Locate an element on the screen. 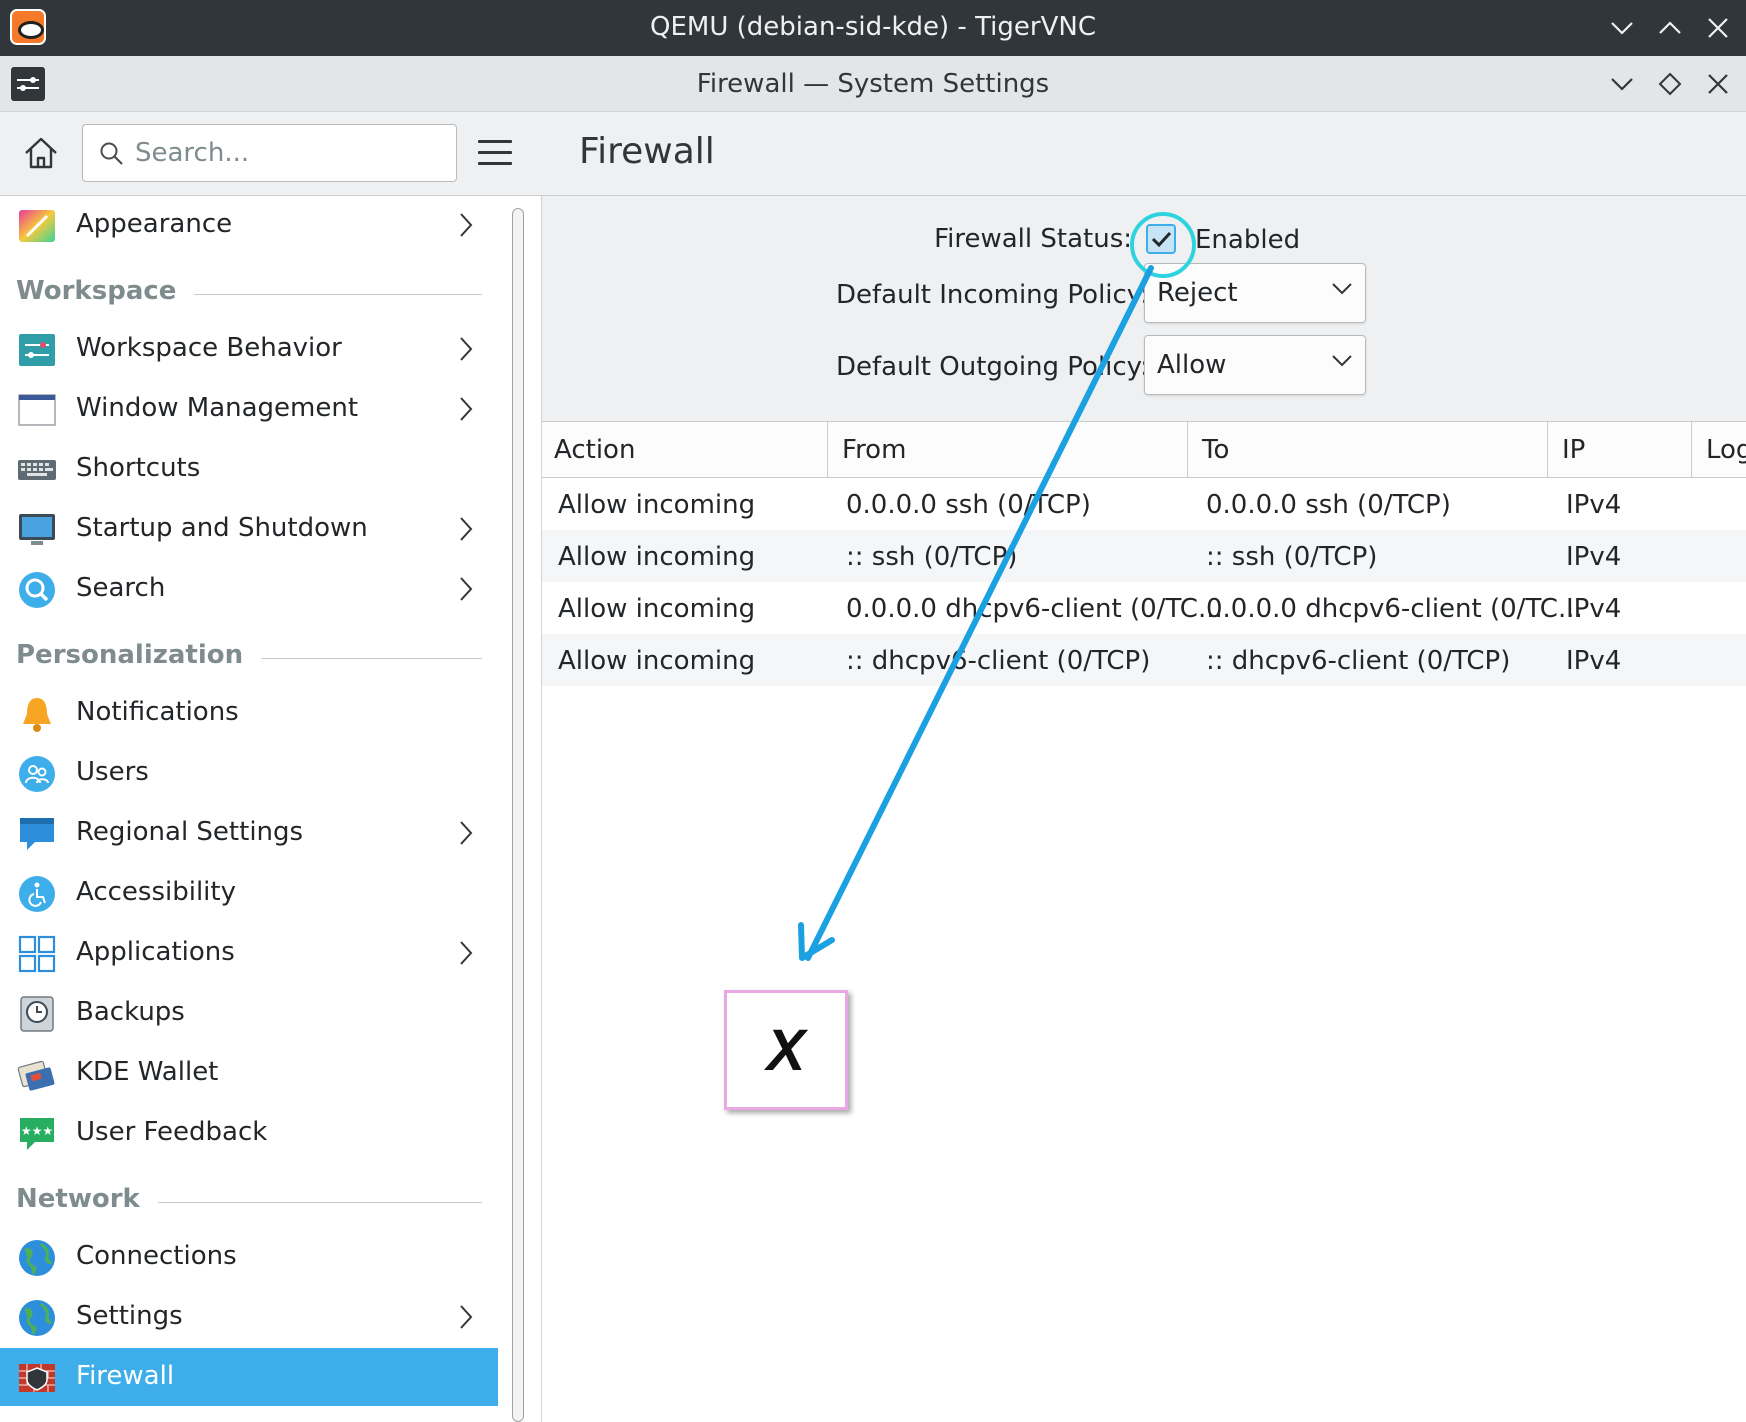  sidebar-item-settings: Settings is located at coordinates (249, 1317).